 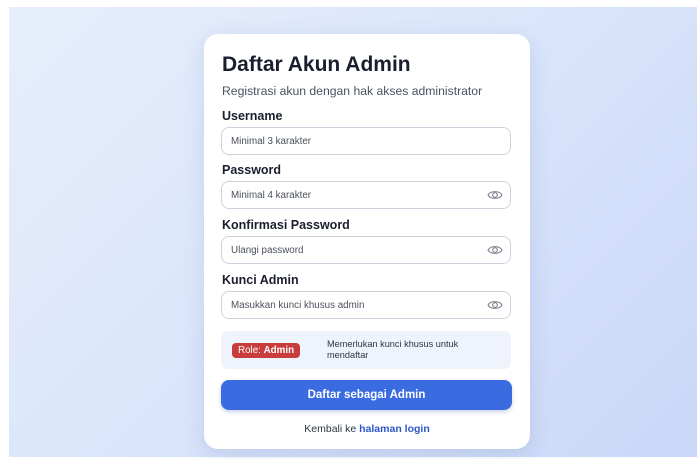 What do you see at coordinates (260, 280) in the screenshot?
I see `admin-key-label: Kunci Admin` at bounding box center [260, 280].